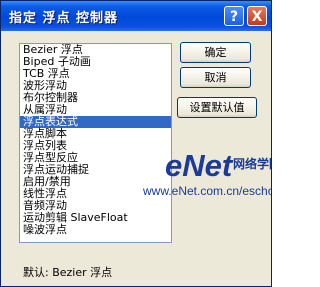 The width and height of the screenshot is (320, 287). What do you see at coordinates (95, 230) in the screenshot?
I see `list-item: 噪波浮点` at bounding box center [95, 230].